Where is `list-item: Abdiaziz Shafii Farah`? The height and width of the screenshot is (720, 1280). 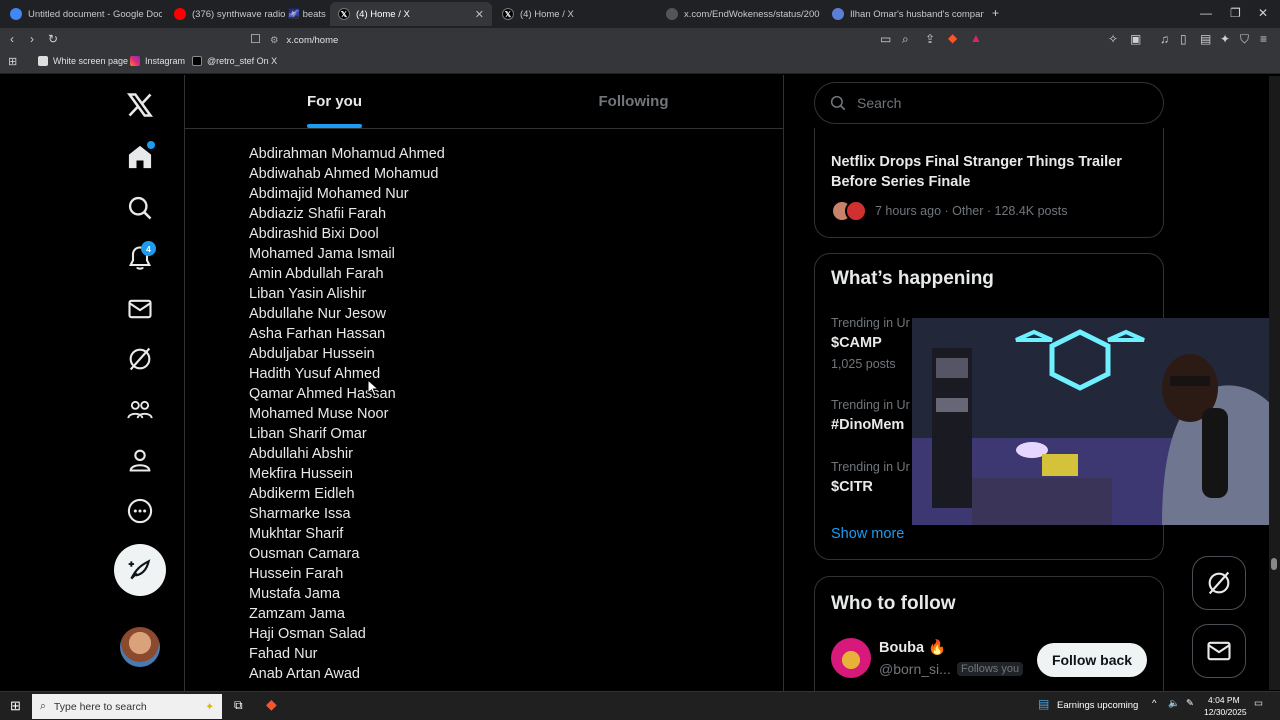 list-item: Abdiaziz Shafii Farah is located at coordinates (318, 214).